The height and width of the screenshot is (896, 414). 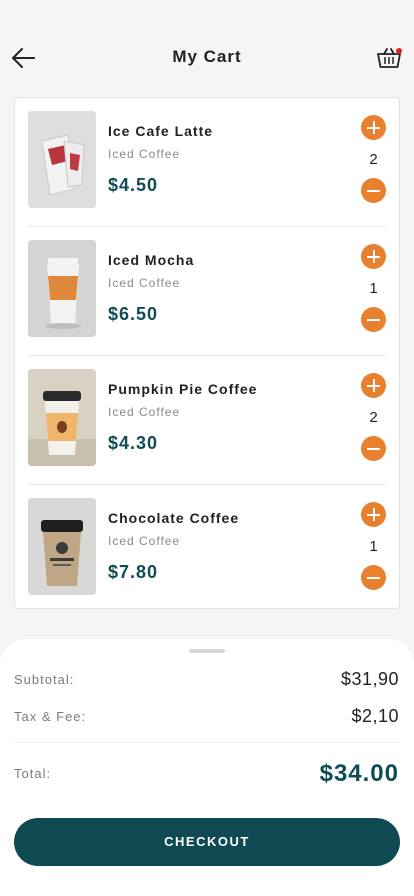 I want to click on kraft-coffee-cup-image, so click(x=62, y=546).